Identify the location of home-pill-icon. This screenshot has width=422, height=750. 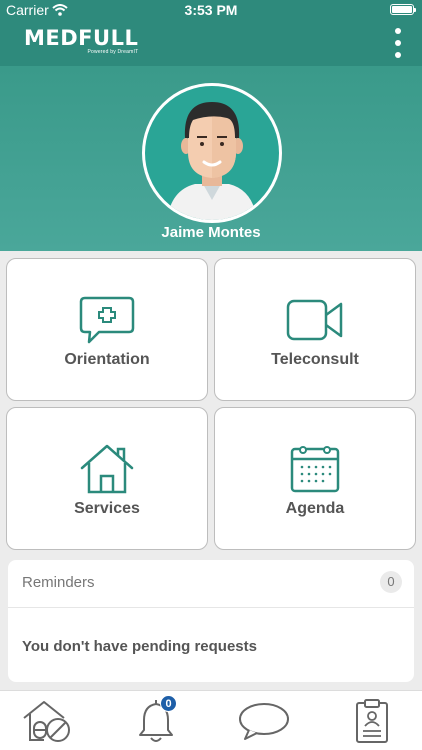
(46, 721).